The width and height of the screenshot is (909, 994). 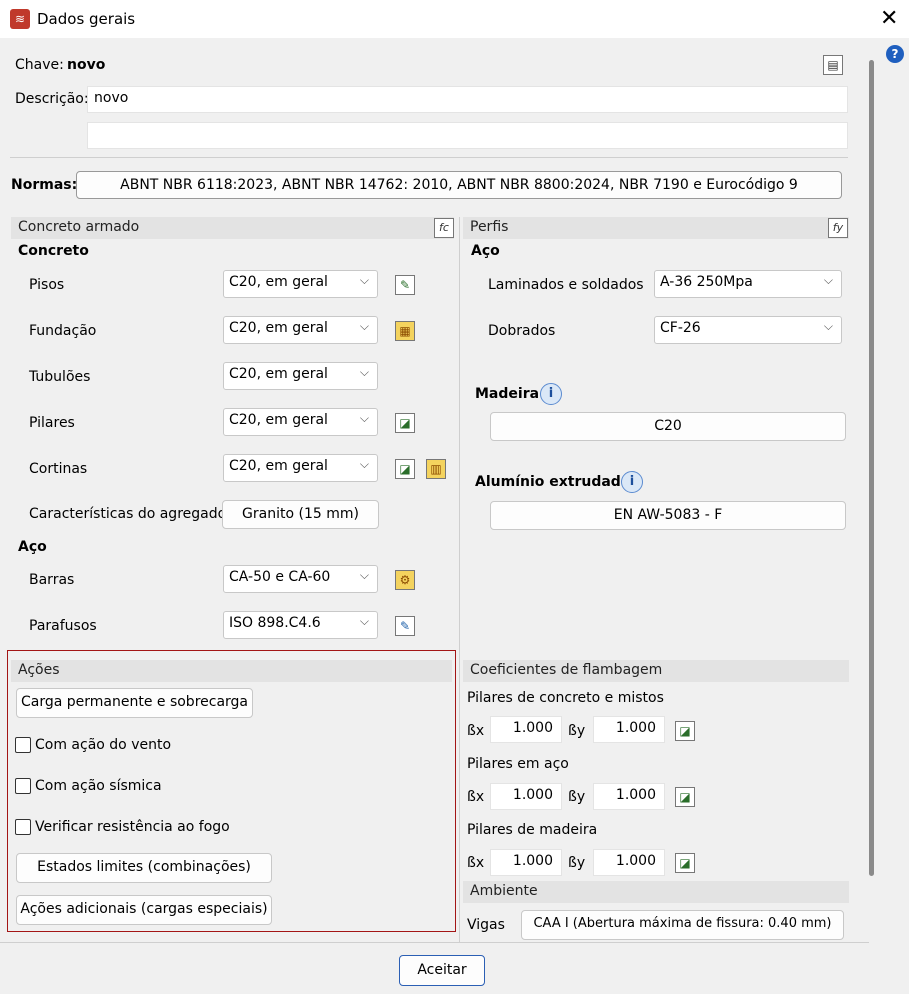 What do you see at coordinates (60, 377) in the screenshot?
I see `tubuloes-label: Tubulões` at bounding box center [60, 377].